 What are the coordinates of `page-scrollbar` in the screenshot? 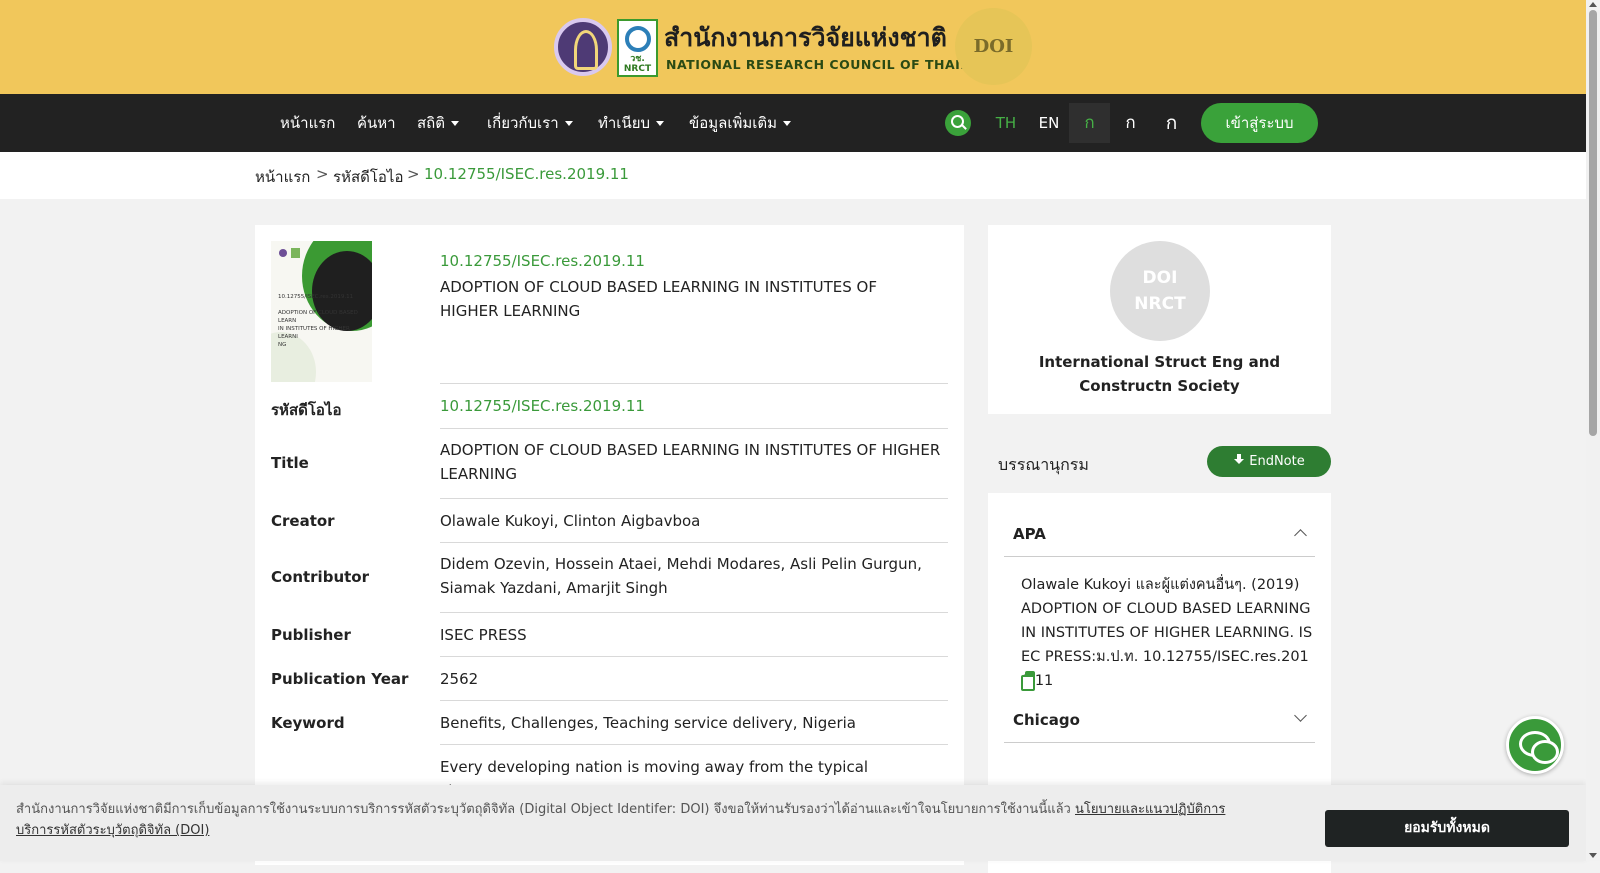 It's located at (1593, 430).